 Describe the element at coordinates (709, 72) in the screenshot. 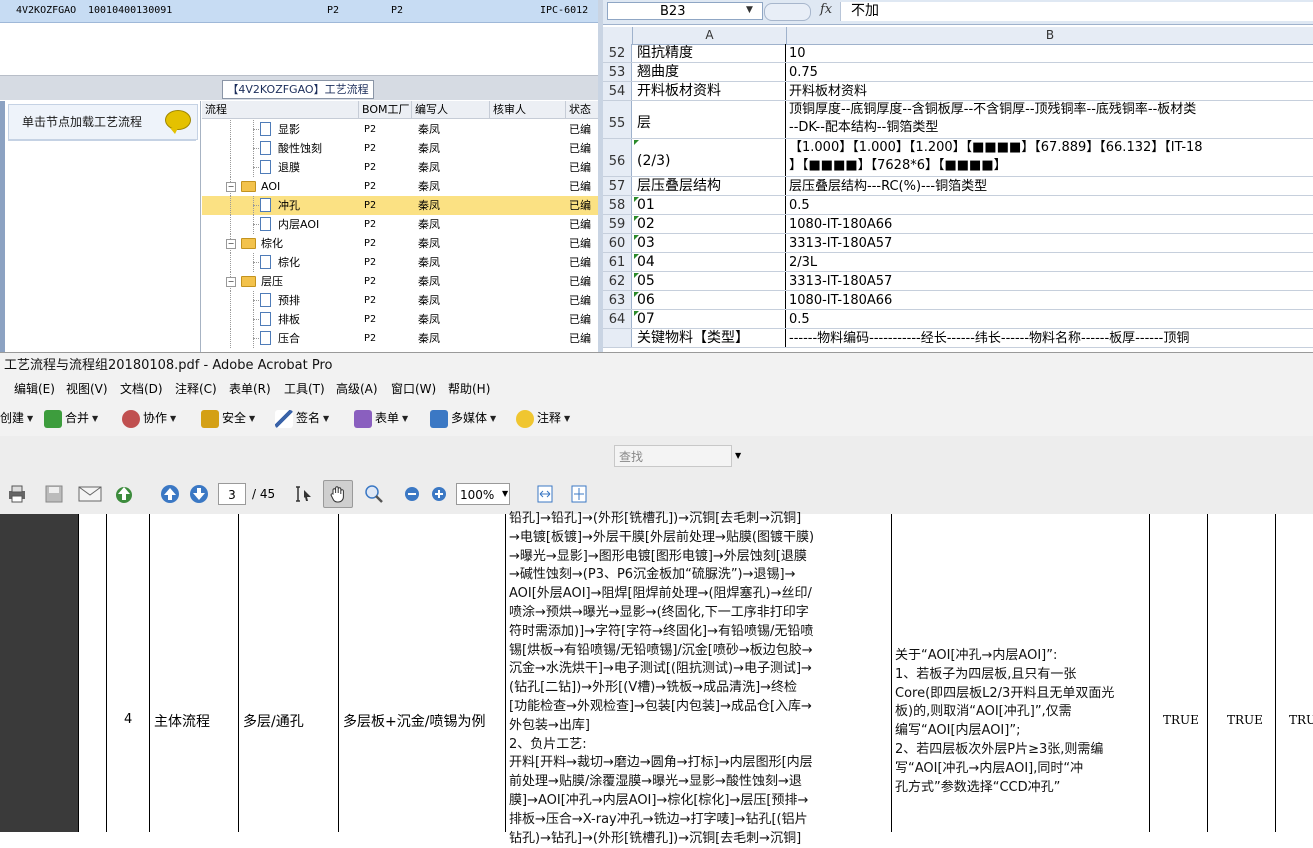

I see `cell-a: 翘曲度` at that location.